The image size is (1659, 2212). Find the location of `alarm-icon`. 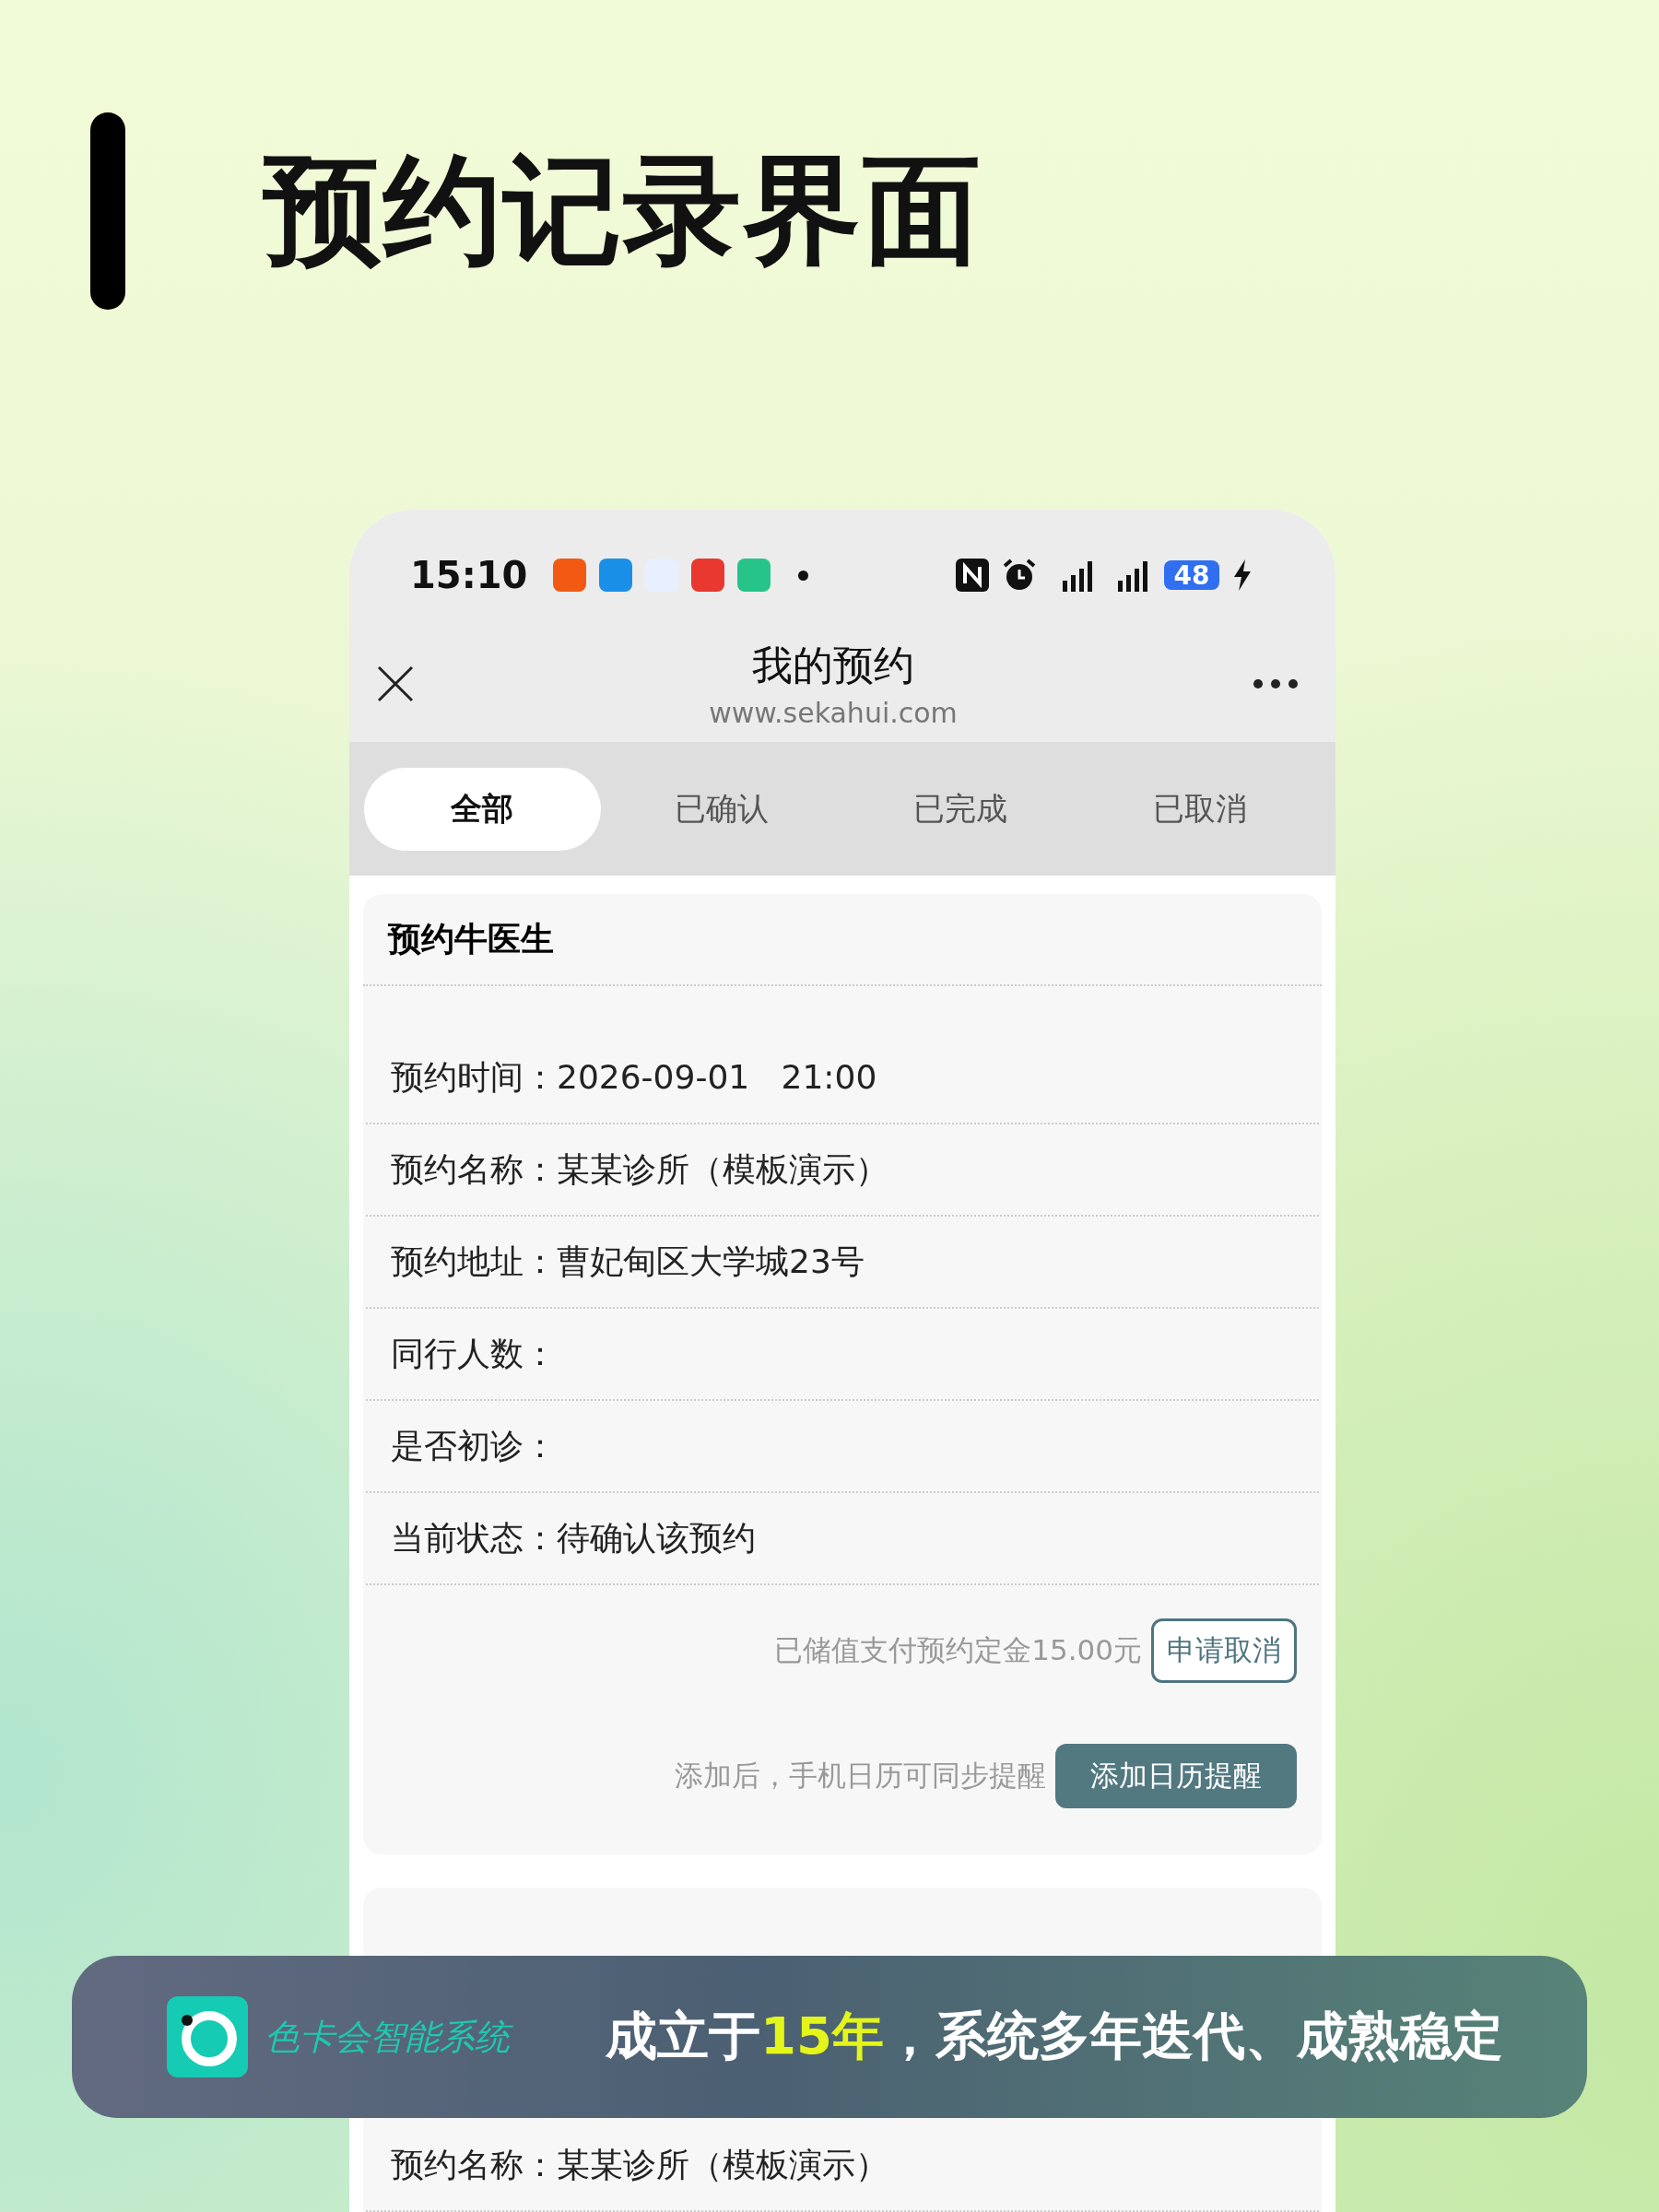

alarm-icon is located at coordinates (1019, 575).